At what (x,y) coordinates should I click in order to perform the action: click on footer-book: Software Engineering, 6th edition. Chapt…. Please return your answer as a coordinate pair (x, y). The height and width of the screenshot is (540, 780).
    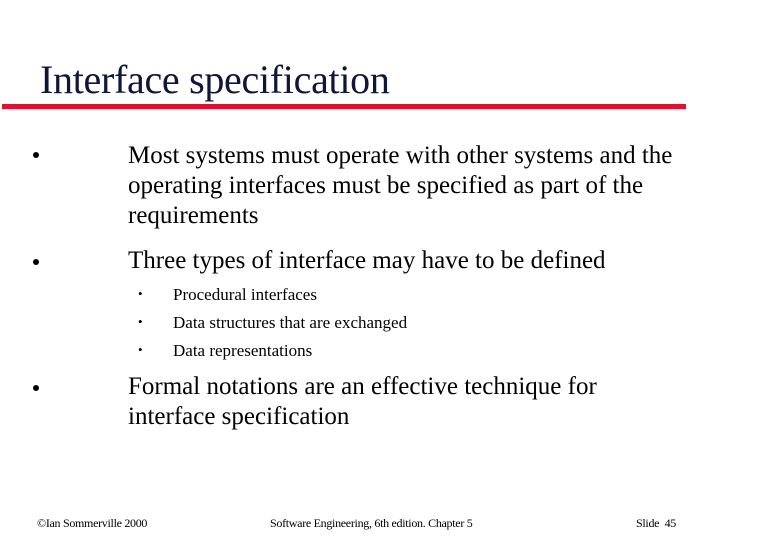
    Looking at the image, I should click on (371, 523).